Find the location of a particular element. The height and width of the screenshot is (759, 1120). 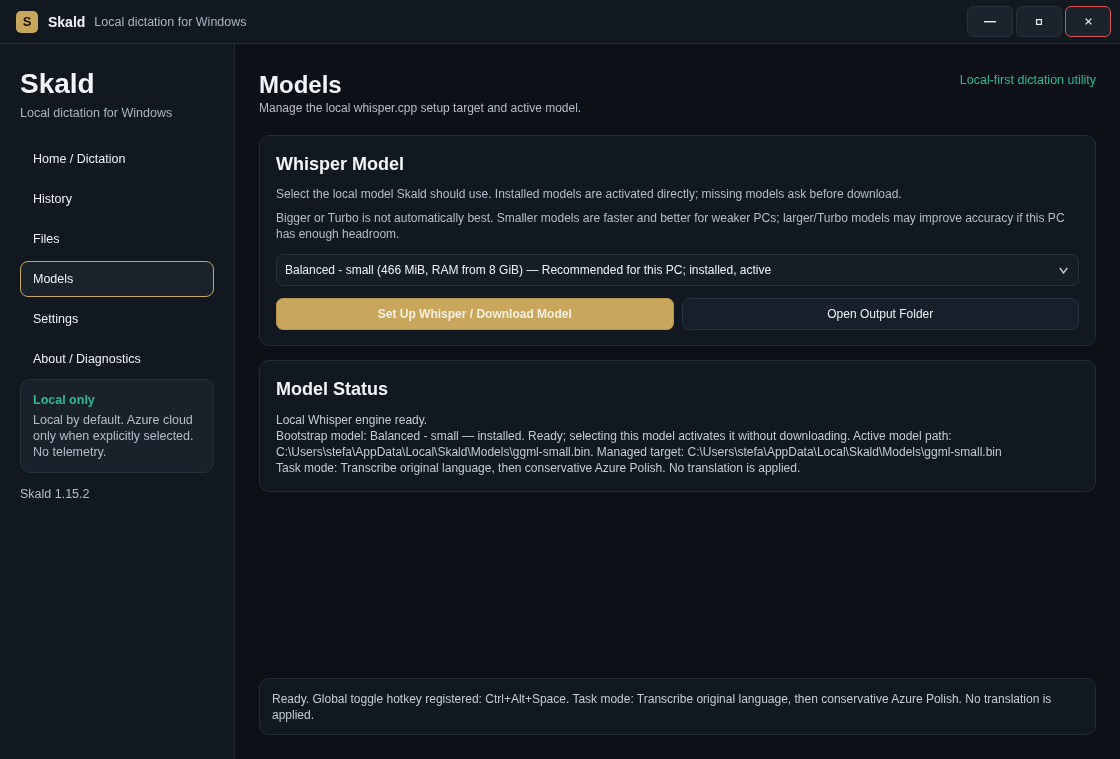

maximize-button is located at coordinates (1039, 21).